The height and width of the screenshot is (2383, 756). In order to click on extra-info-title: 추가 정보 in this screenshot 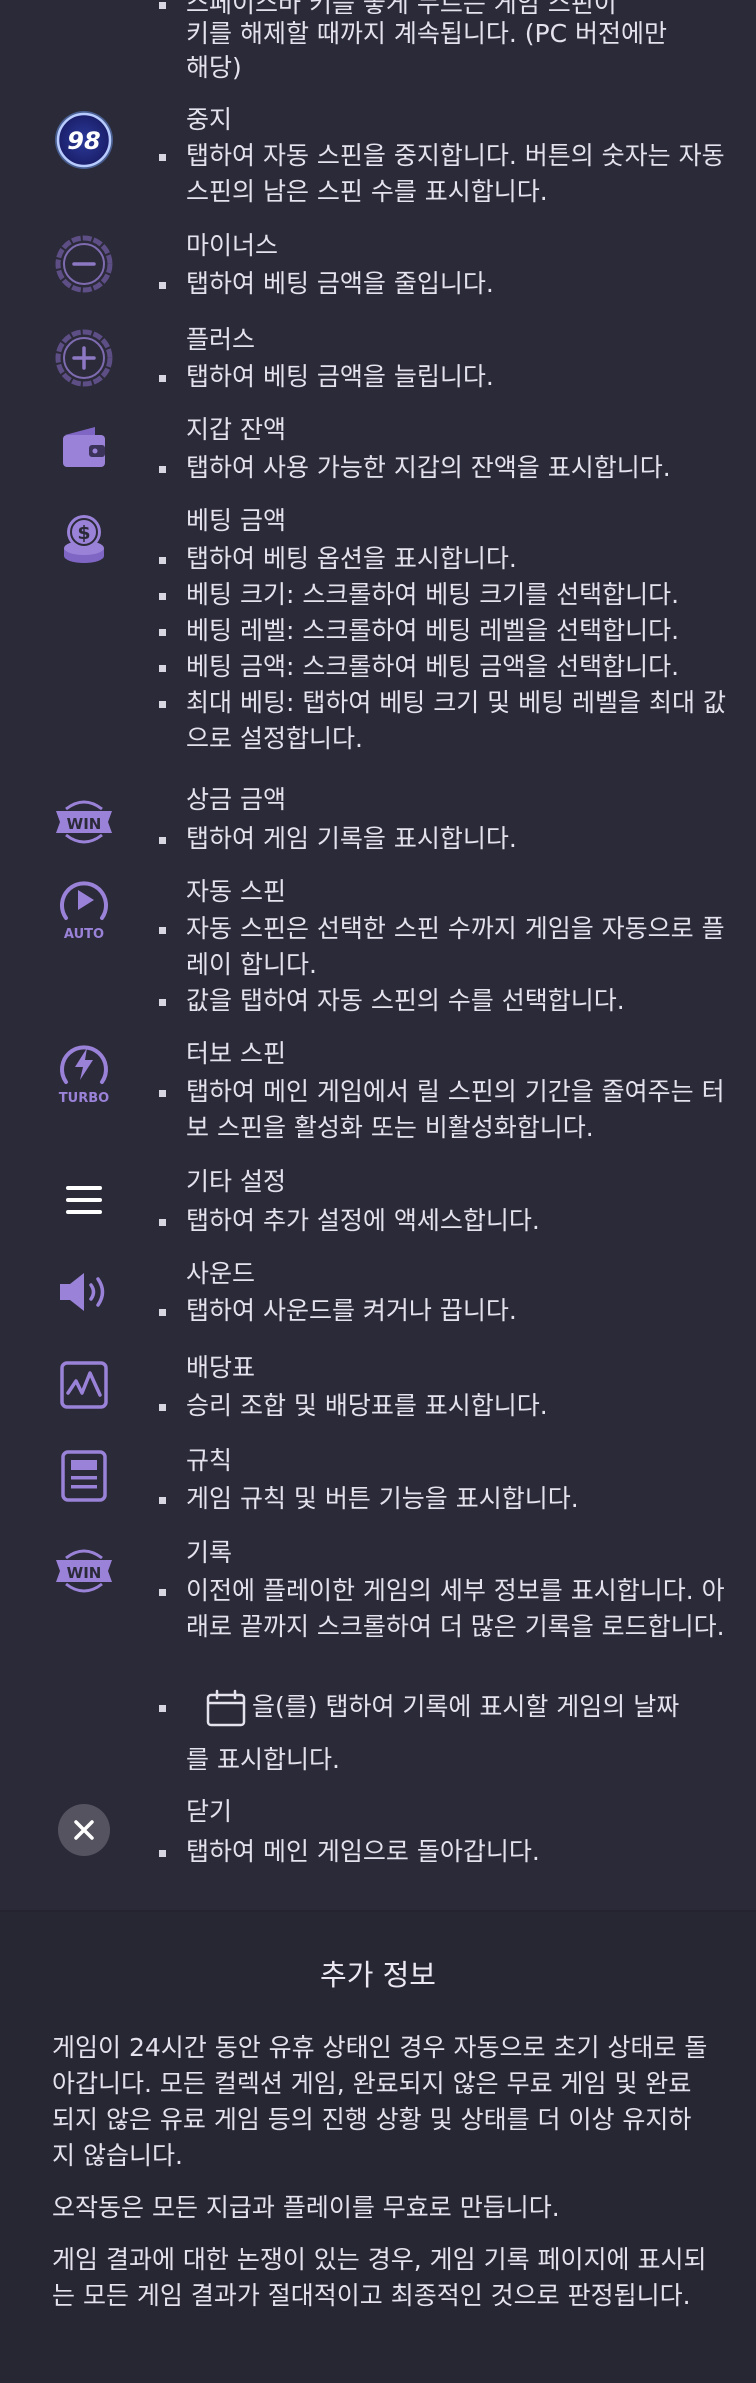, I will do `click(378, 1975)`.